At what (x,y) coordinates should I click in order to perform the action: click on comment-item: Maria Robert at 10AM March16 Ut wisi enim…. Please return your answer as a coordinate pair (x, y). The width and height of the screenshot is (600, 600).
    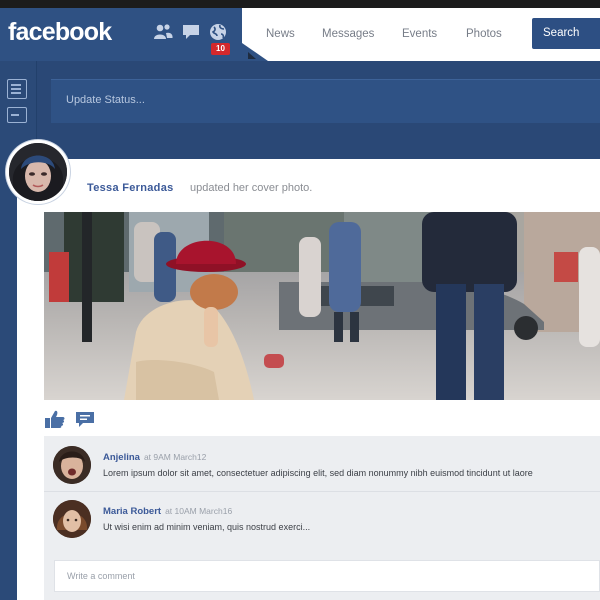
    Looking at the image, I should click on (322, 520).